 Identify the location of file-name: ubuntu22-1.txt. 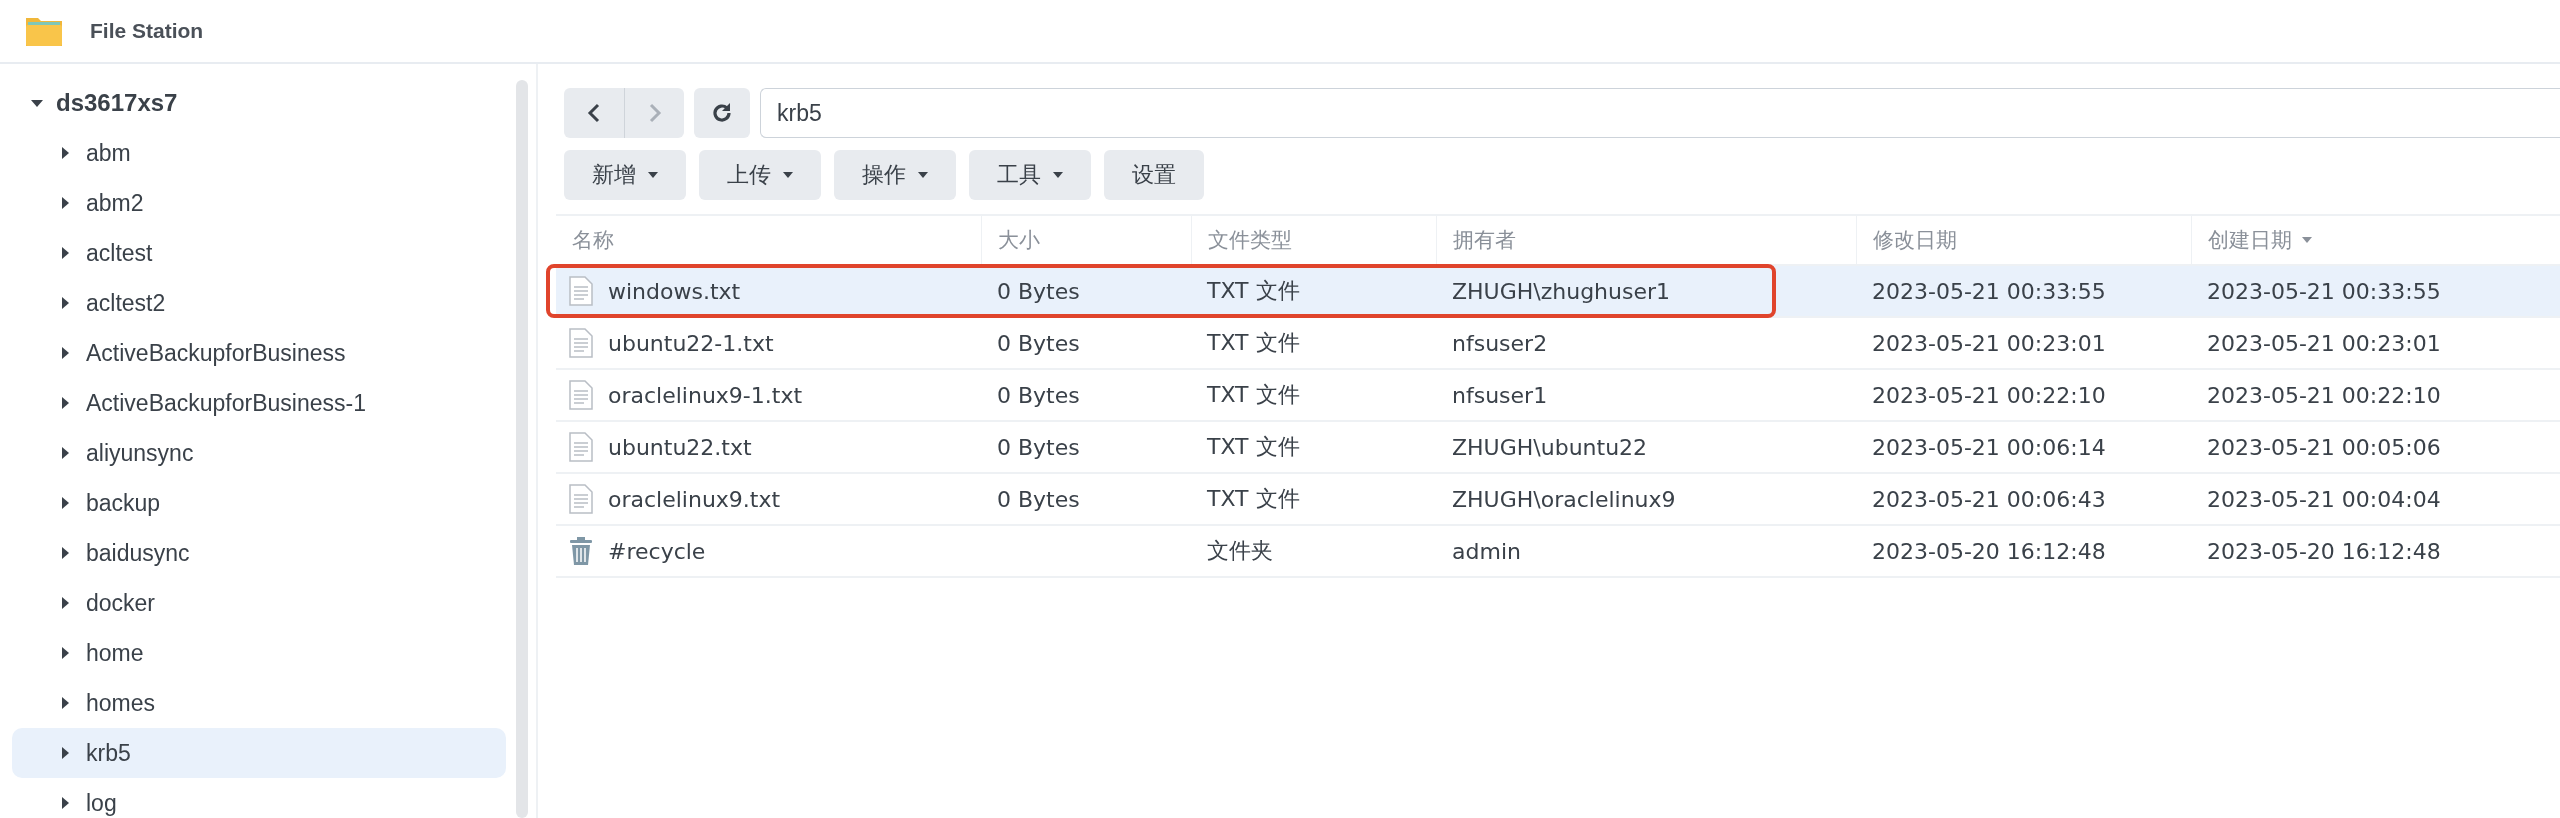
(691, 343).